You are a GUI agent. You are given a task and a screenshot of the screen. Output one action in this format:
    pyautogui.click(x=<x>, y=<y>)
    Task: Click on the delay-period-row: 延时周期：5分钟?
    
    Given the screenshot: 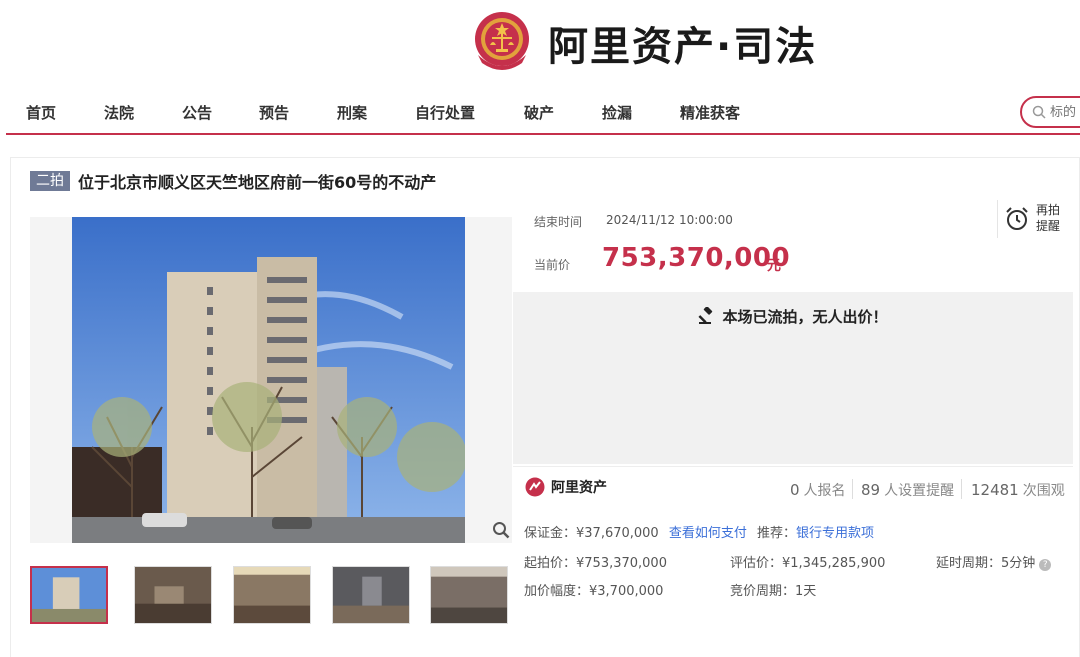 What is the action you would take?
    pyautogui.click(x=994, y=561)
    